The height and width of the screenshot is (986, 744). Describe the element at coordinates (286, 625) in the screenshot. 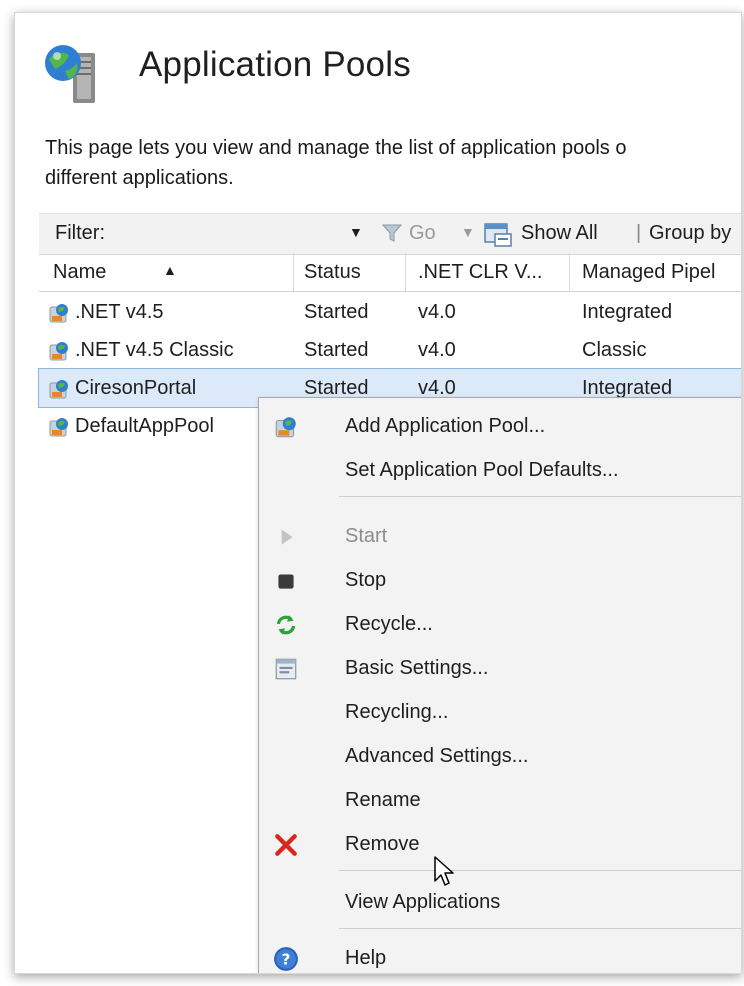

I see `recycle-icon` at that location.